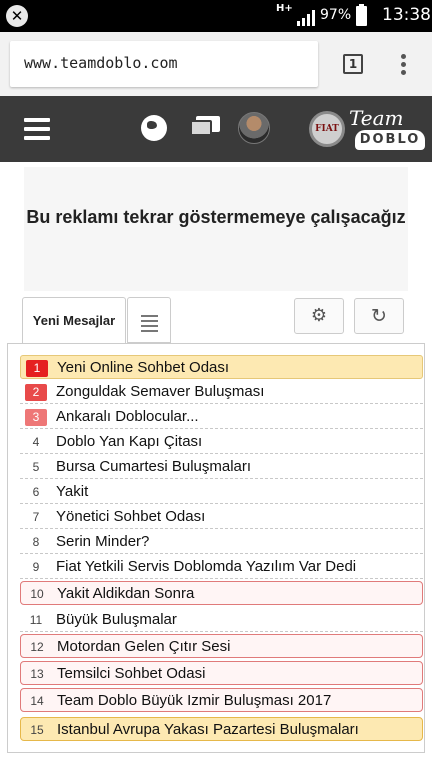  I want to click on topic-title-link: Büyük Buluşmalar, so click(116, 619).